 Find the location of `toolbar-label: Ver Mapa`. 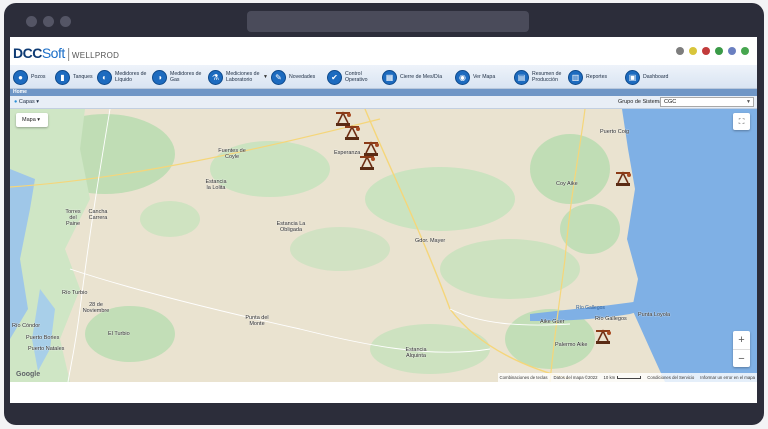

toolbar-label: Ver Mapa is located at coordinates (484, 77).